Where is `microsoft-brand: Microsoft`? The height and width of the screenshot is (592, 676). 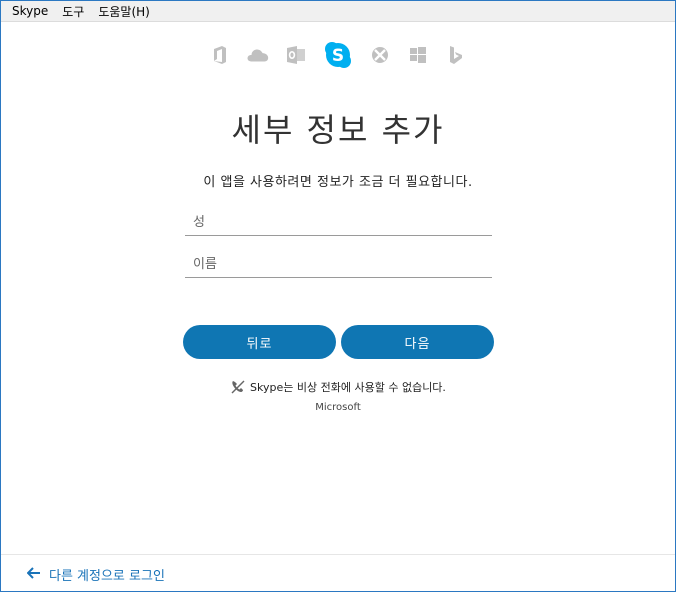 microsoft-brand: Microsoft is located at coordinates (338, 407).